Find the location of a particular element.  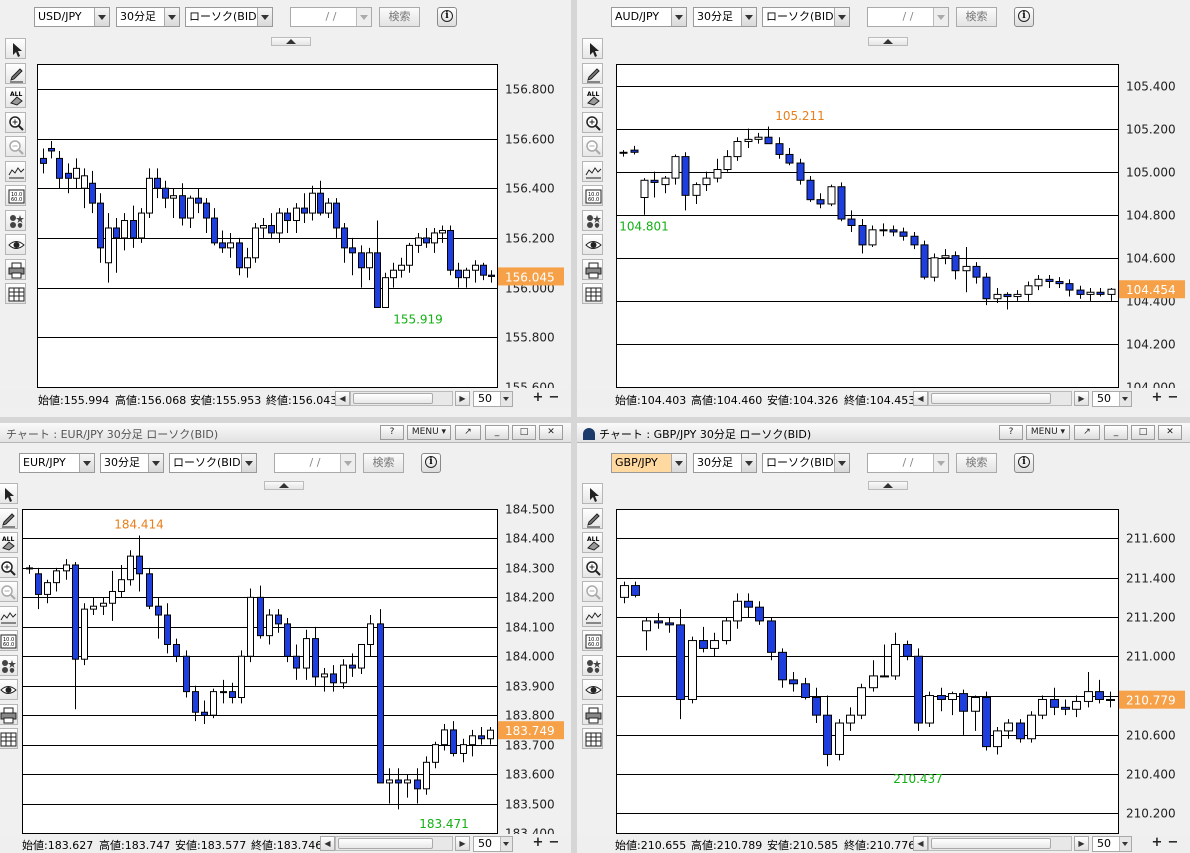

pin-button: ↗ is located at coordinates (468, 432).